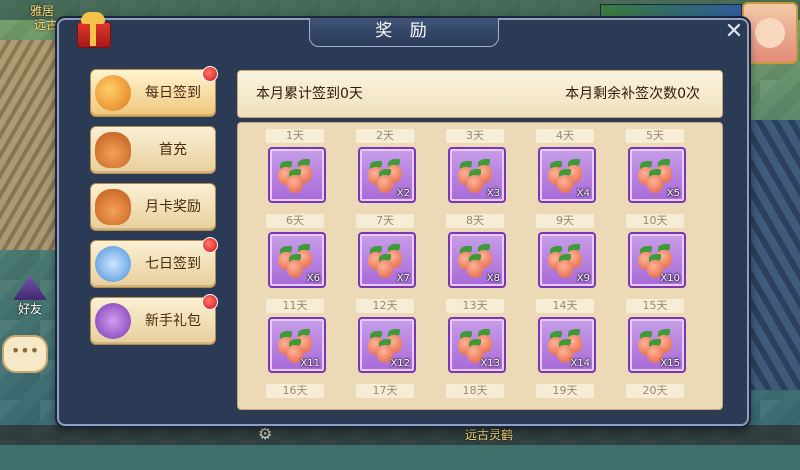 The height and width of the screenshot is (470, 800). Describe the element at coordinates (295, 221) in the screenshot. I see `day-label: 6天` at that location.